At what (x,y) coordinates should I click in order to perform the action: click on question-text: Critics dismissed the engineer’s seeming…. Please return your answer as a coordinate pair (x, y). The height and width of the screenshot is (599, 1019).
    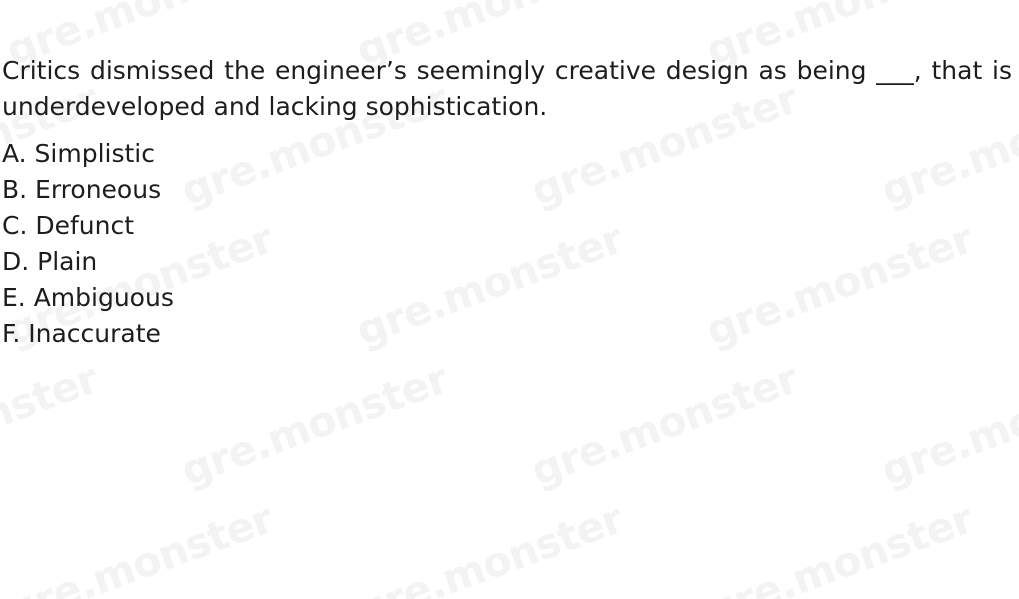
    Looking at the image, I should click on (507, 88).